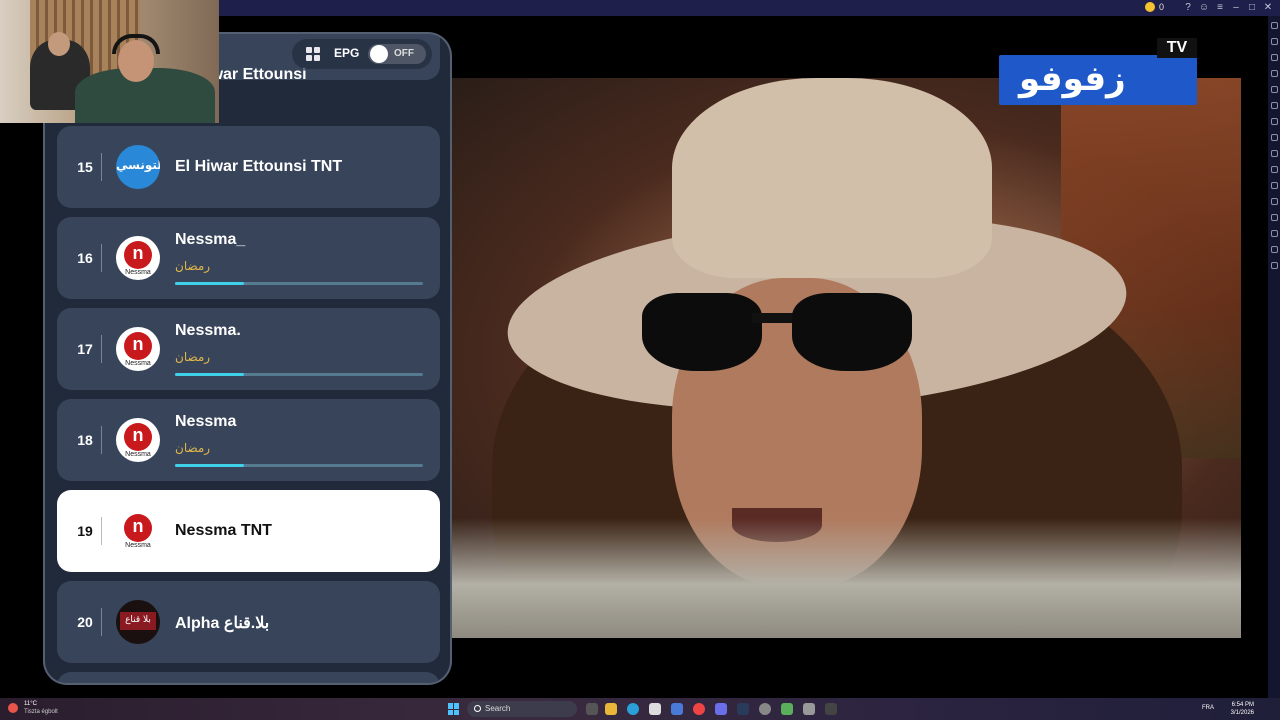 This screenshot has height=720, width=1280. What do you see at coordinates (138, 620) in the screenshot?
I see `channel-logo-text: بلا قناع` at bounding box center [138, 620].